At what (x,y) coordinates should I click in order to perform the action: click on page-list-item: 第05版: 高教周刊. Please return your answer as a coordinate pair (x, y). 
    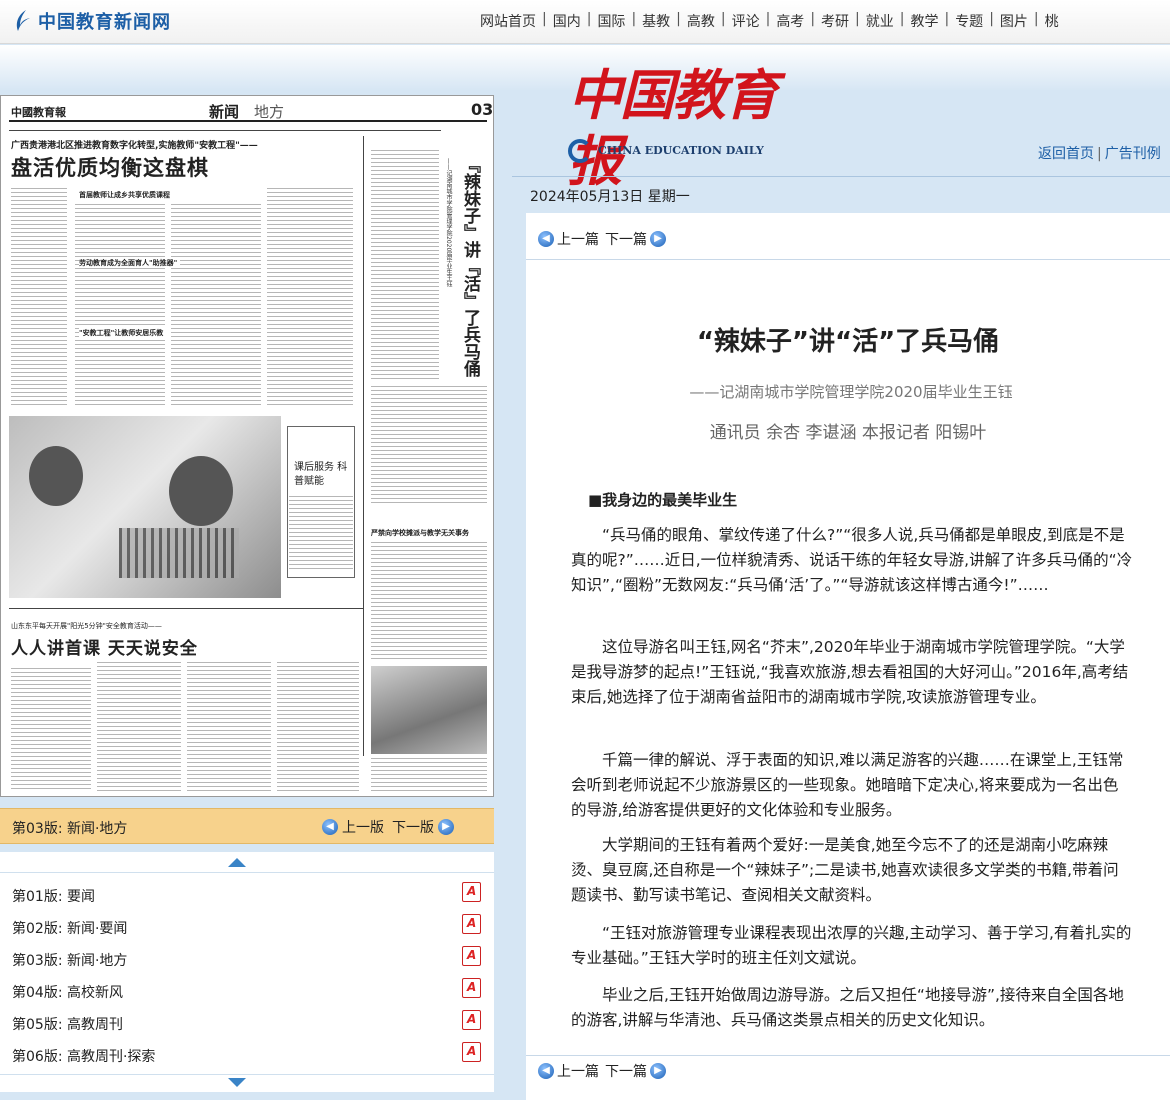
    Looking at the image, I should click on (247, 1022).